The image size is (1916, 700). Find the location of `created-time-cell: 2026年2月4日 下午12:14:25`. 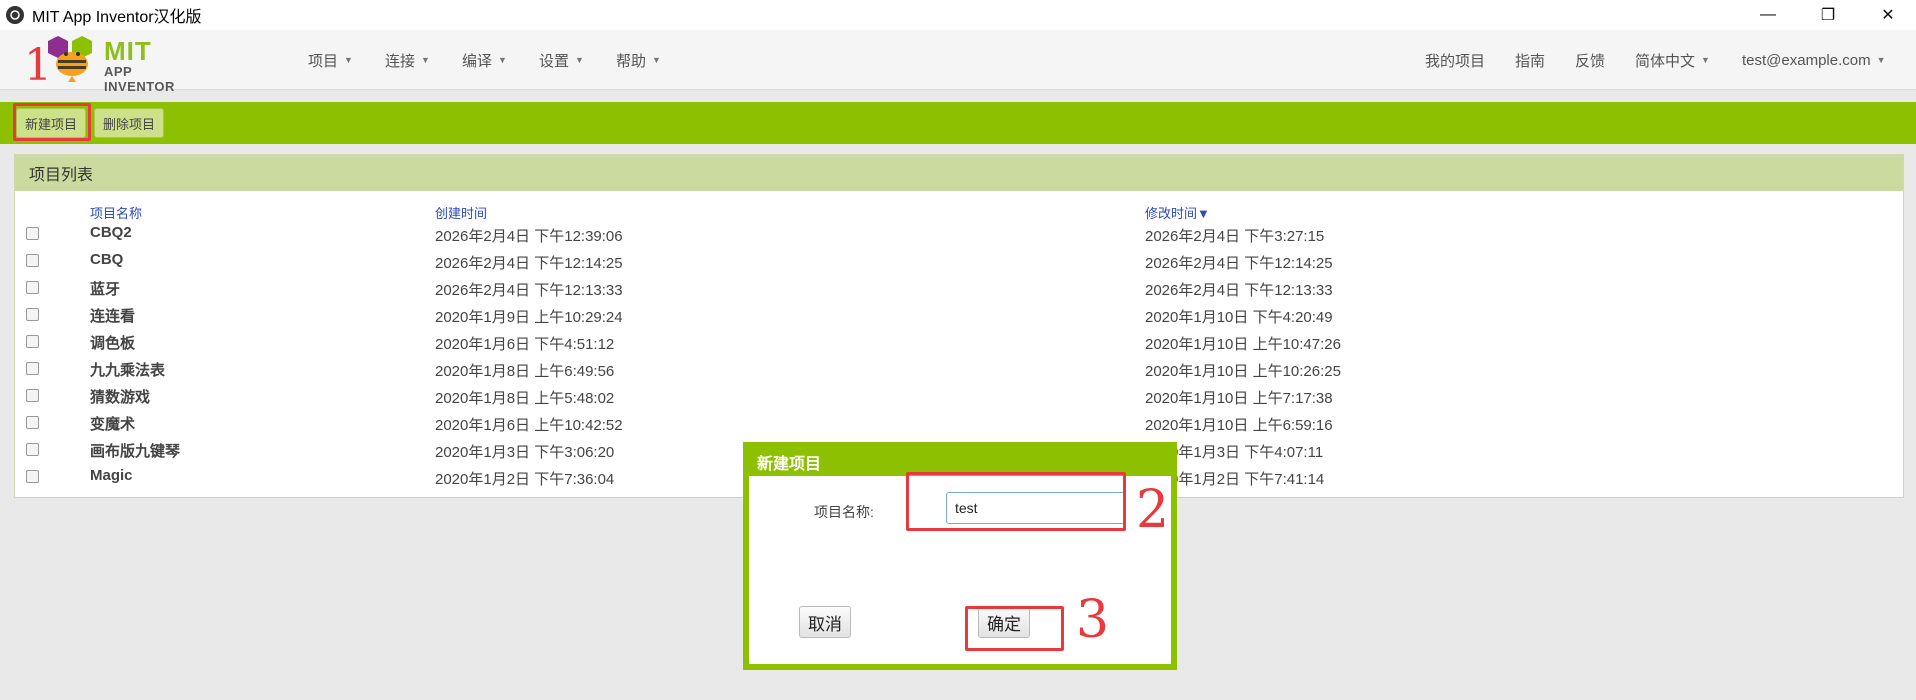

created-time-cell: 2026年2月4日 下午12:14:25 is located at coordinates (529, 263).